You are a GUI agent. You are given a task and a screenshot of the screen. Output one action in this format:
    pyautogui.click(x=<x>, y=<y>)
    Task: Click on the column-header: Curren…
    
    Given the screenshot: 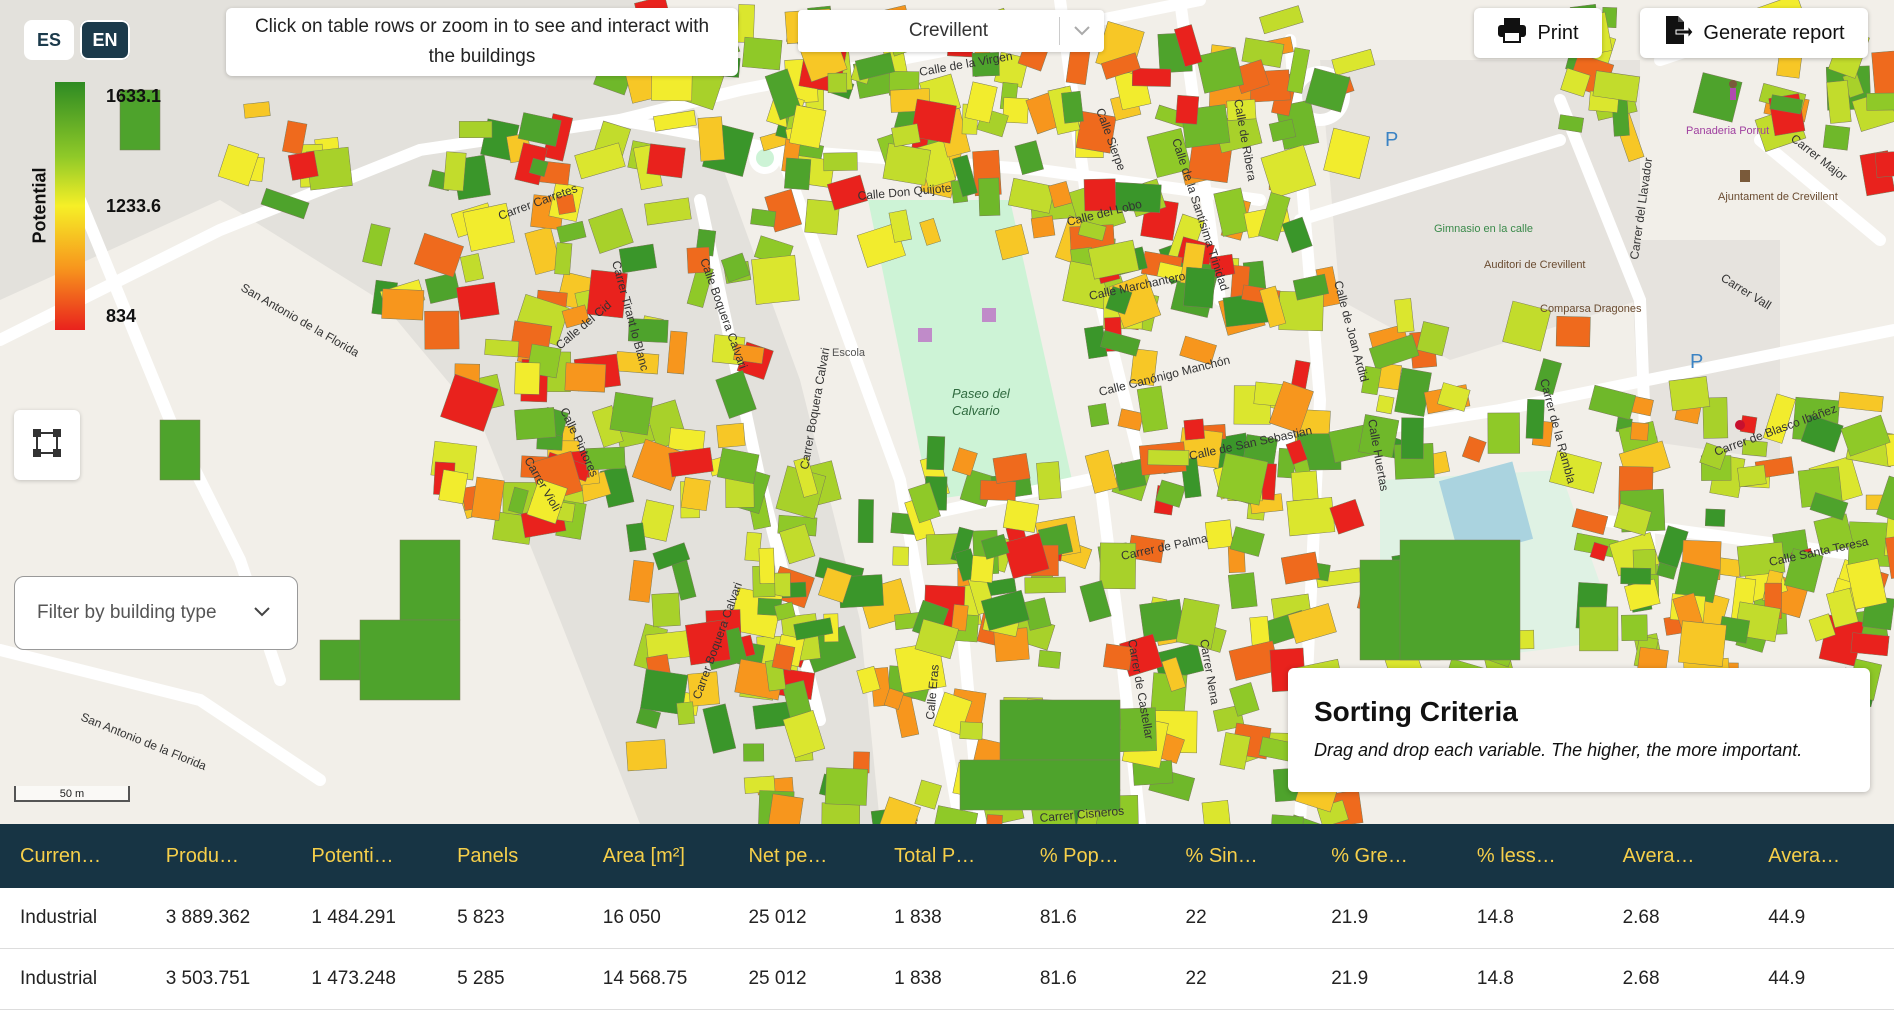 What is the action you would take?
    pyautogui.click(x=73, y=856)
    